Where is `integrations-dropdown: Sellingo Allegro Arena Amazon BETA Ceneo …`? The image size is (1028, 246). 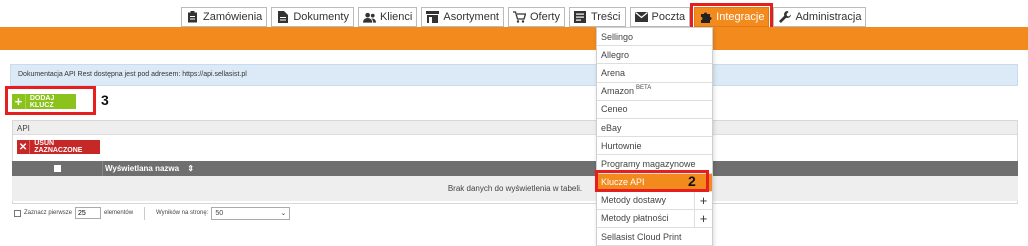
integrations-dropdown: Sellingo Allegro Arena Amazon BETA Ceneo … is located at coordinates (654, 136).